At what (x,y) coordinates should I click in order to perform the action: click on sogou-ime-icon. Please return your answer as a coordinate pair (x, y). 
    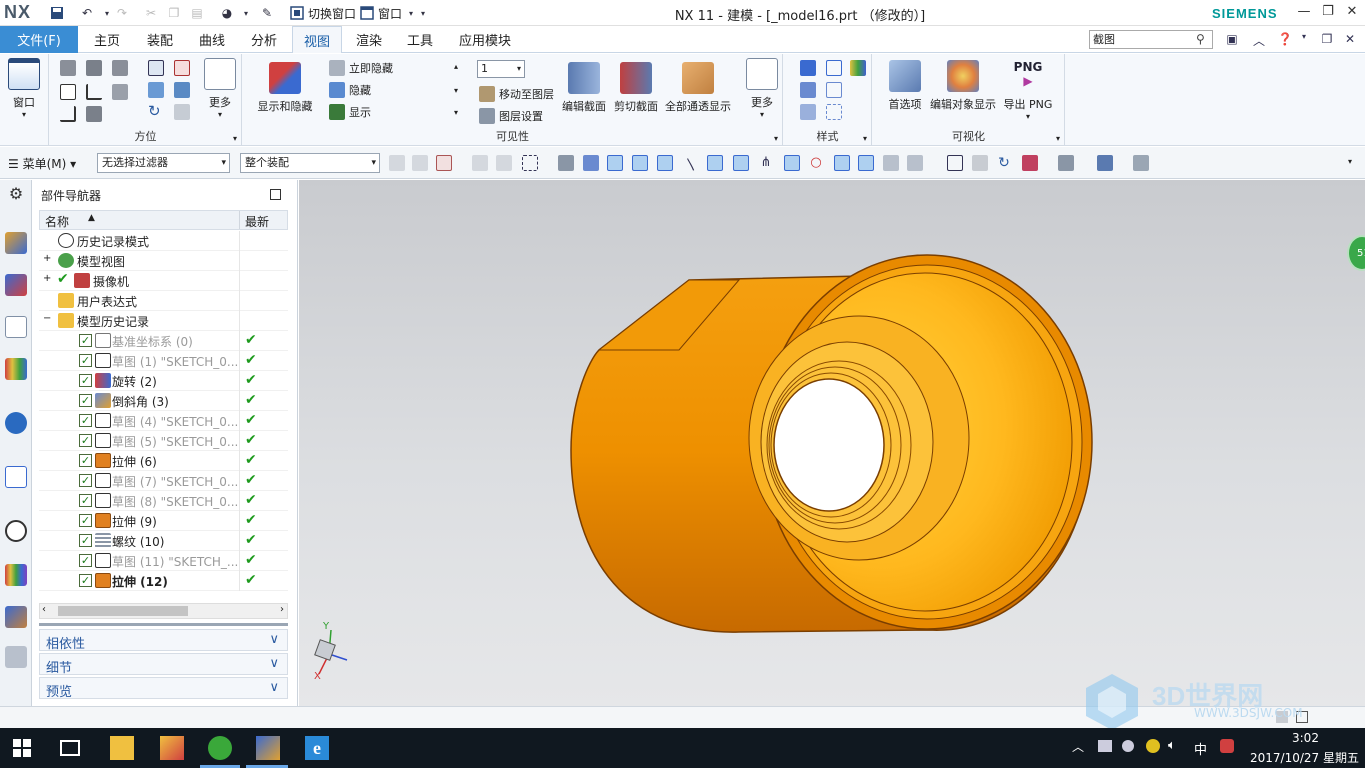
    Looking at the image, I should click on (1227, 746).